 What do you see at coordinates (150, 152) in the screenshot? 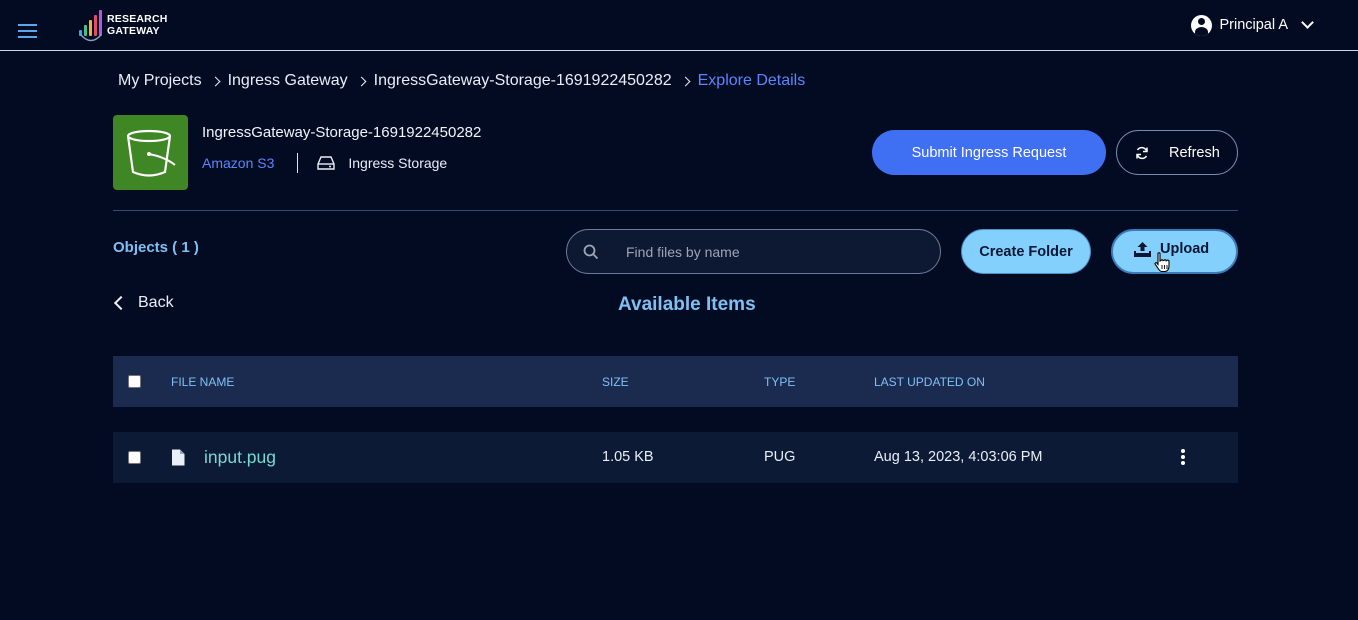
I see `bucket-icon` at bounding box center [150, 152].